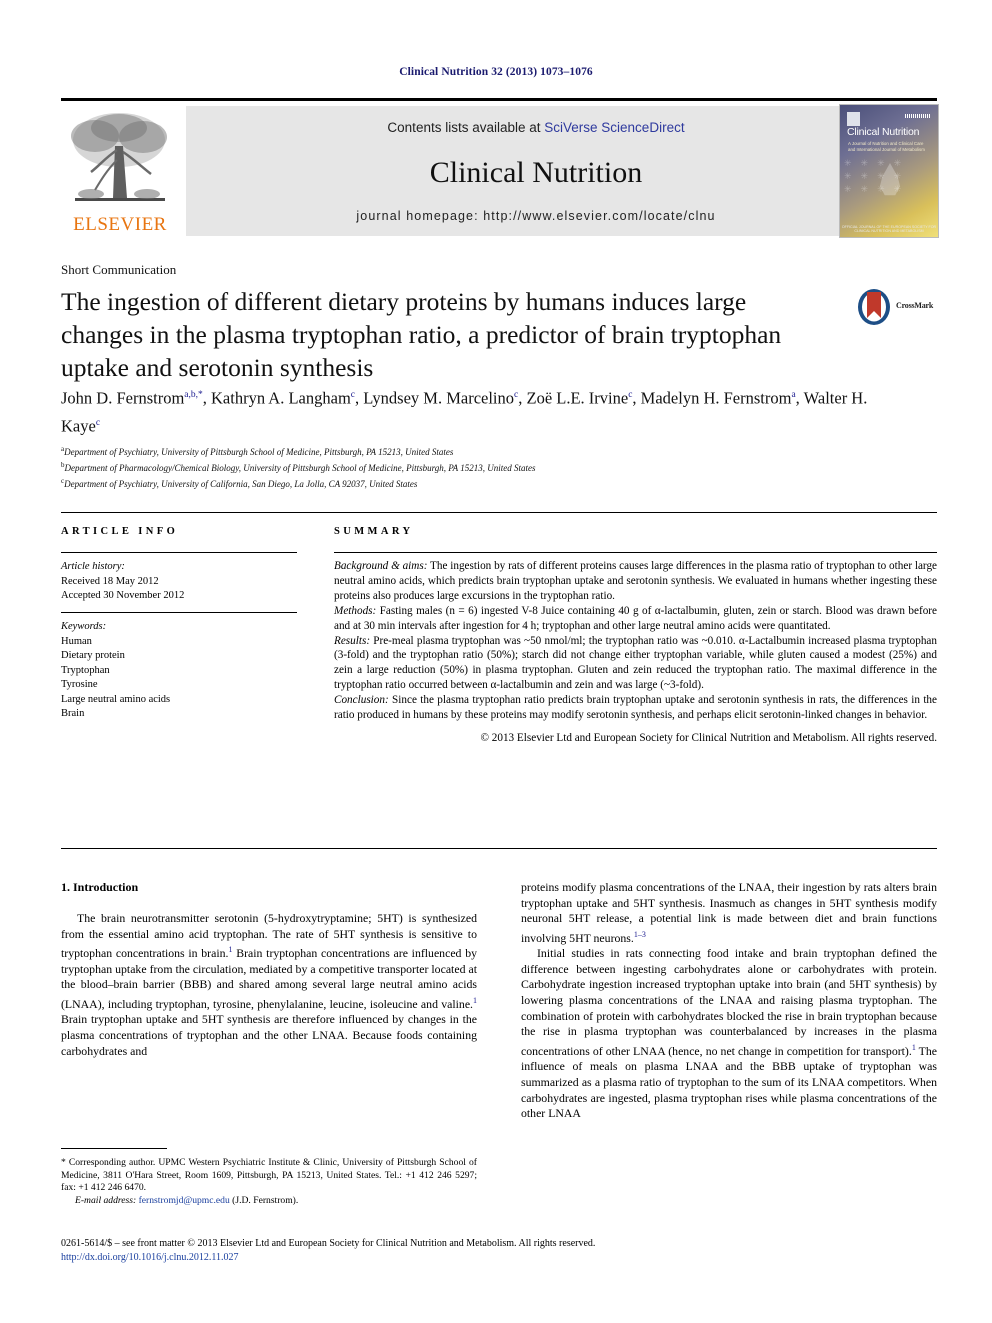 The image size is (992, 1323). I want to click on email-link: fernstromjd@upmc.edu, so click(184, 1200).